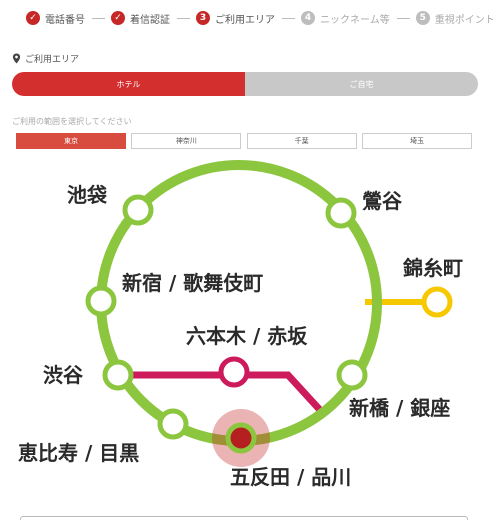  I want to click on region-saitama: 埼玉, so click(416, 141).